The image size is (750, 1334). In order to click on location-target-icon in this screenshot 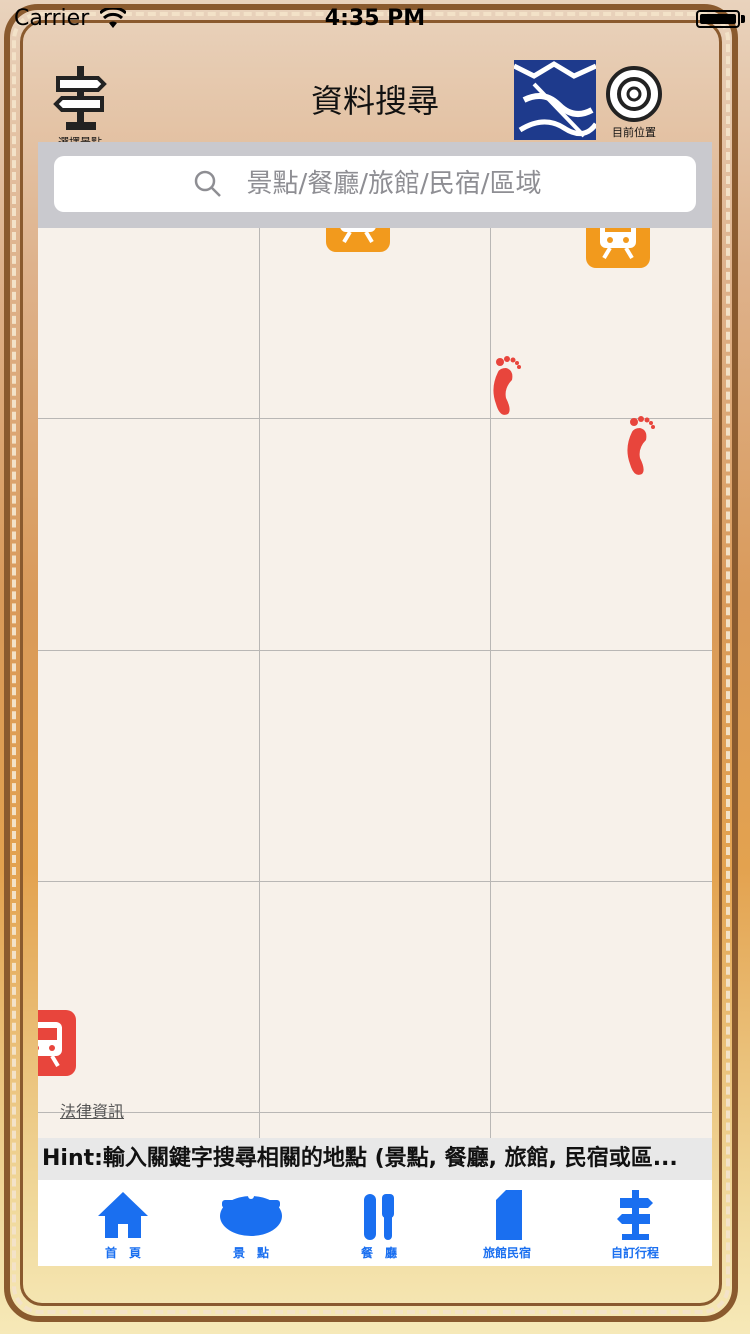, I will do `click(634, 94)`.